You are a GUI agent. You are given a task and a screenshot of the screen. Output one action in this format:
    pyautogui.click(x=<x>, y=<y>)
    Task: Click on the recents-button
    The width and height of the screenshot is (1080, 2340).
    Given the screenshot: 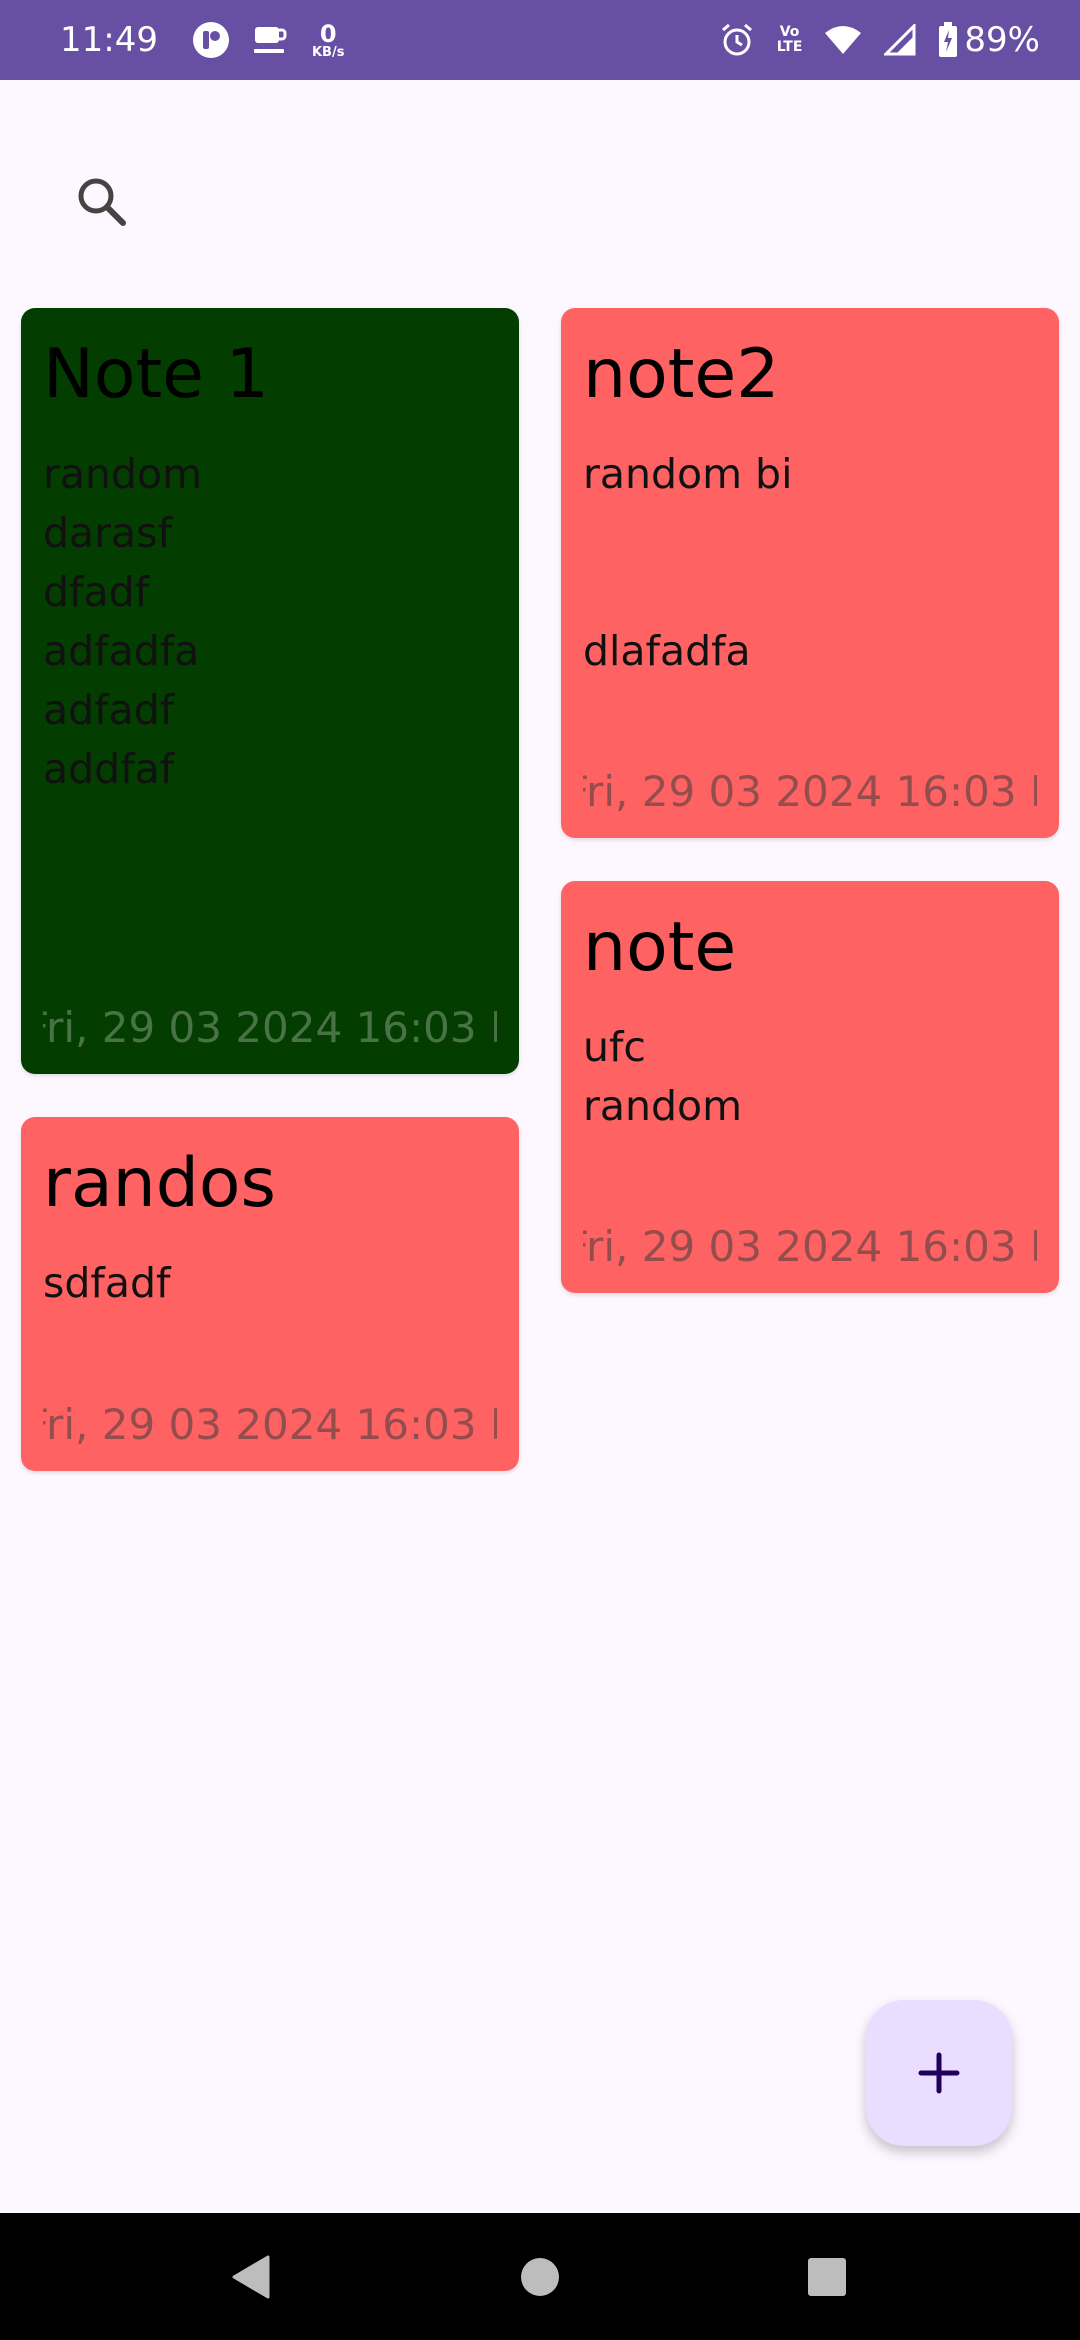 What is the action you would take?
    pyautogui.click(x=827, y=2277)
    